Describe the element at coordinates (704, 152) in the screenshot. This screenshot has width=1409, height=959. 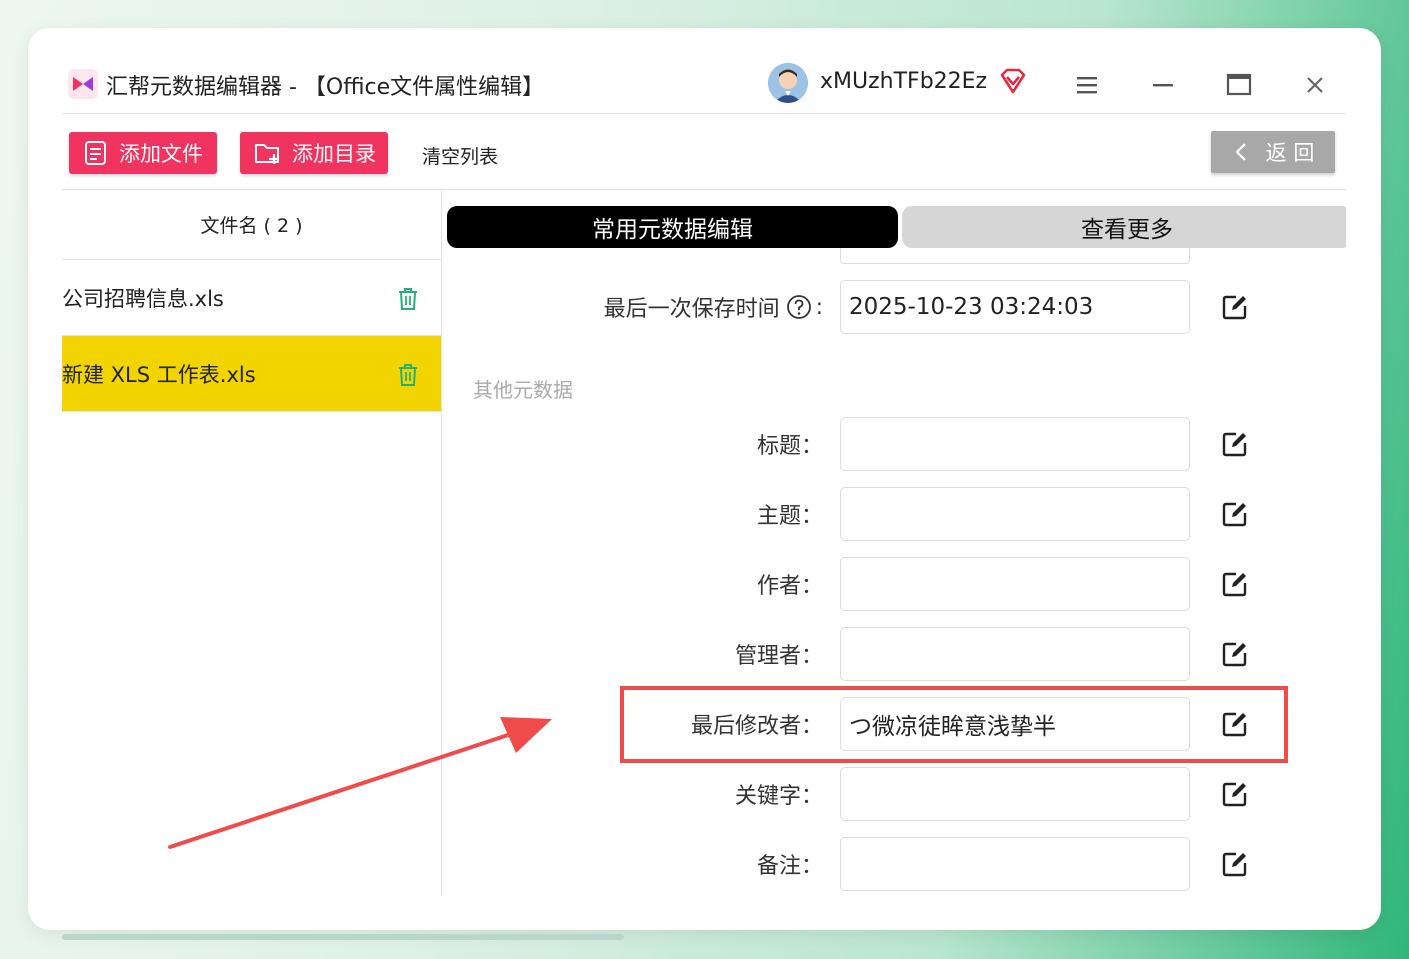
I see `toolbar: 添加文件 添加目录 清空列表 返 回` at that location.